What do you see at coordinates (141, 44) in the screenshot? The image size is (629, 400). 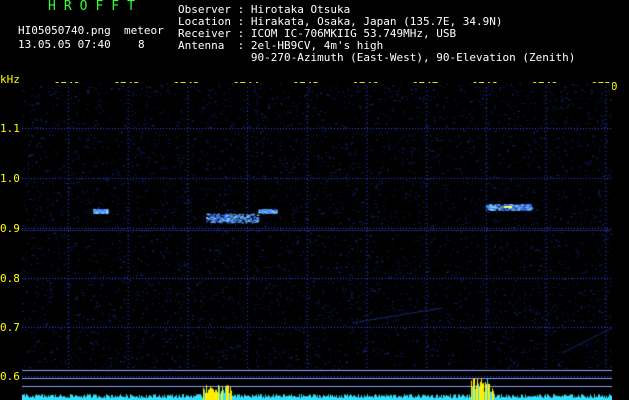 I see `event-count: 8` at bounding box center [141, 44].